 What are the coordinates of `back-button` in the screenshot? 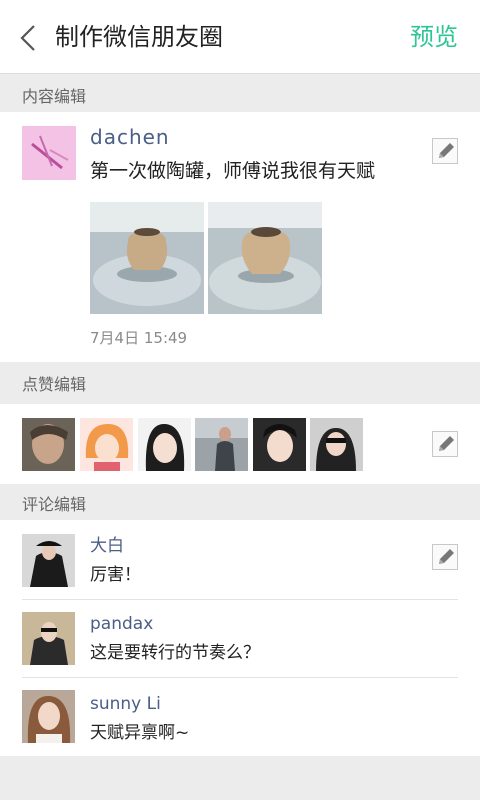 It's located at (29, 38).